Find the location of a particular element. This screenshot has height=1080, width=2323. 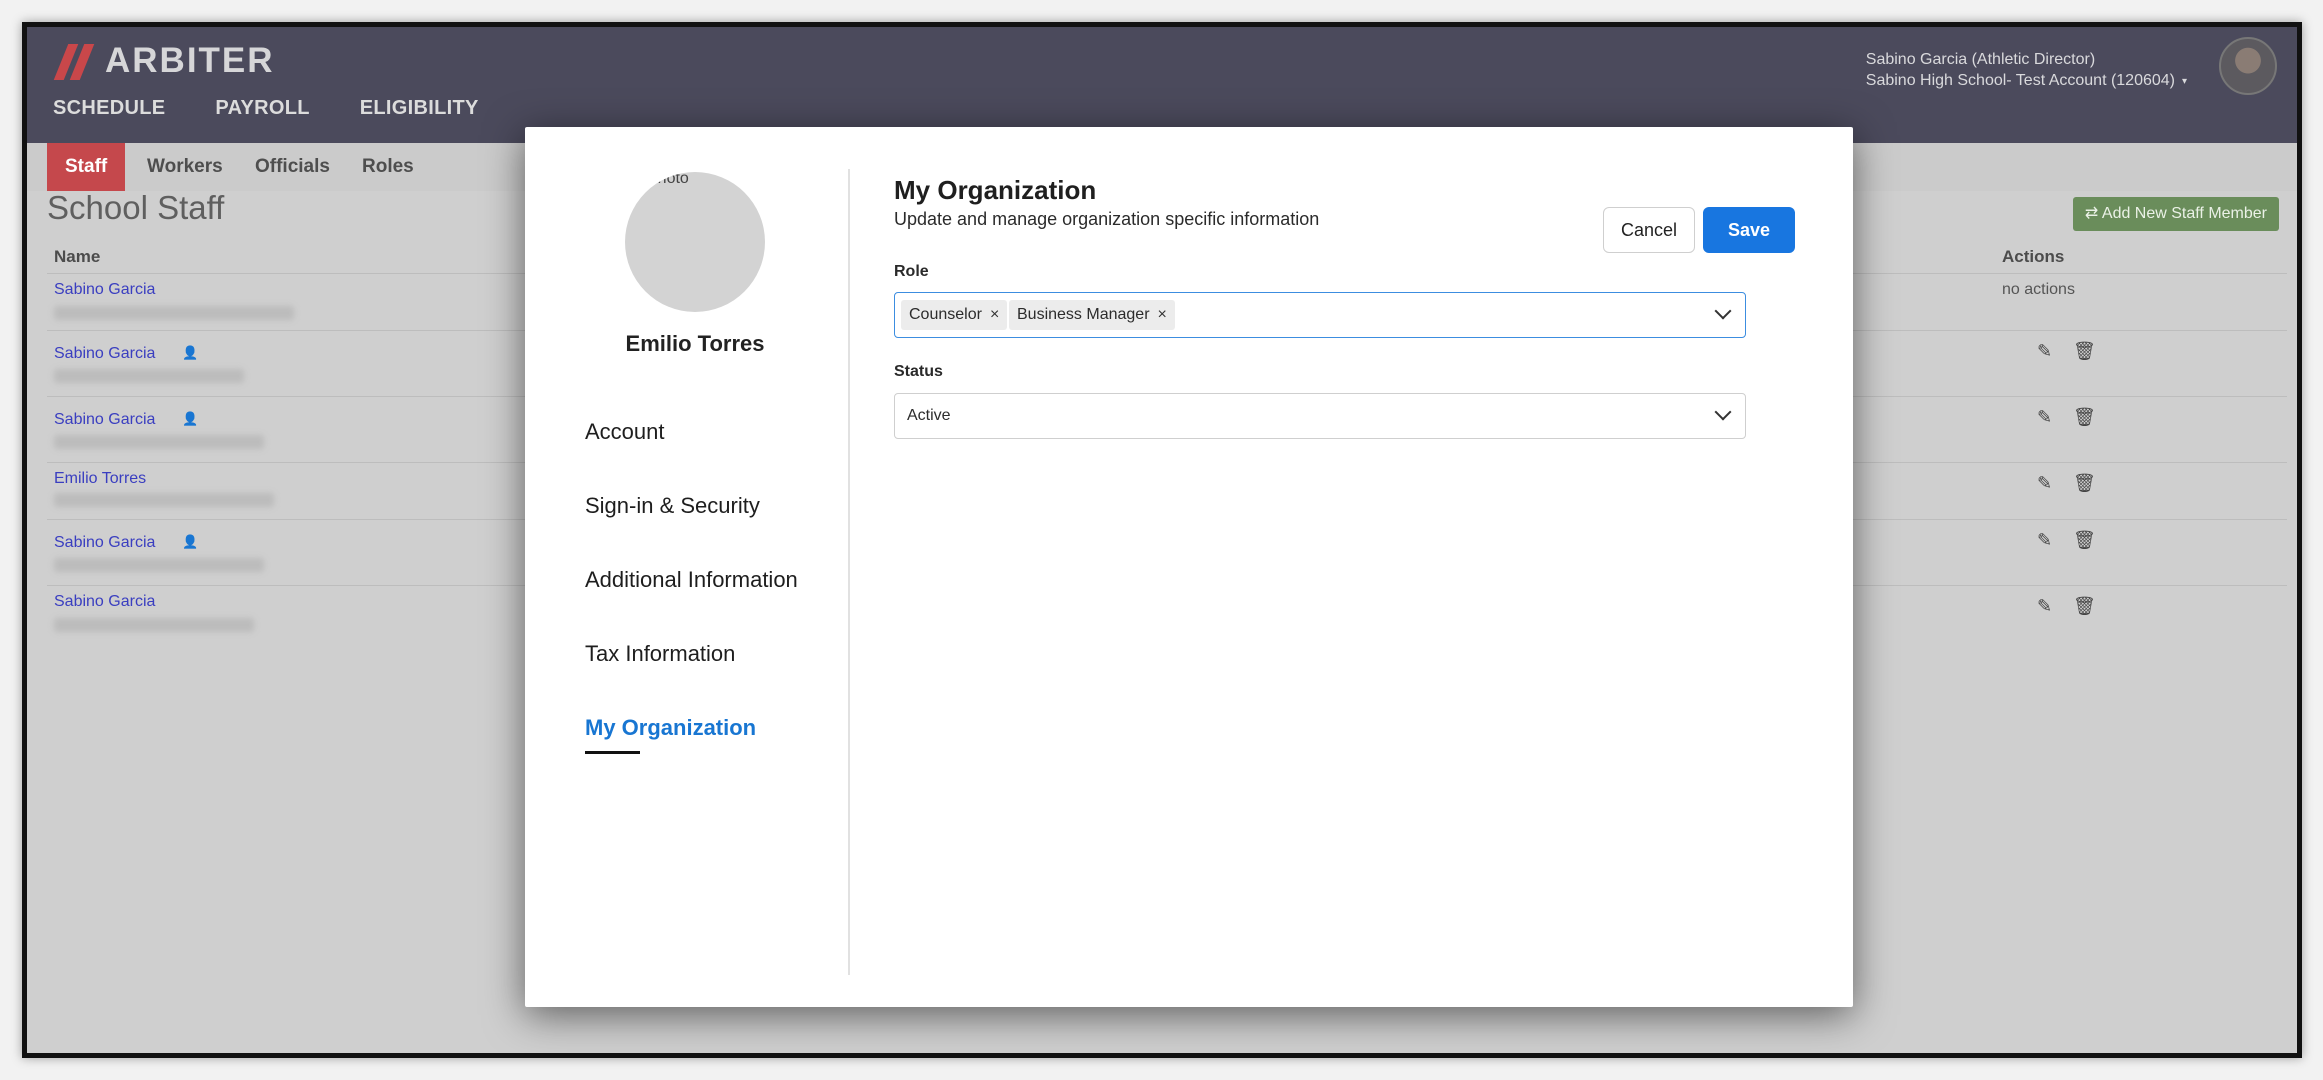

role-multiselect: Counselor × Business Manager × is located at coordinates (1320, 315).